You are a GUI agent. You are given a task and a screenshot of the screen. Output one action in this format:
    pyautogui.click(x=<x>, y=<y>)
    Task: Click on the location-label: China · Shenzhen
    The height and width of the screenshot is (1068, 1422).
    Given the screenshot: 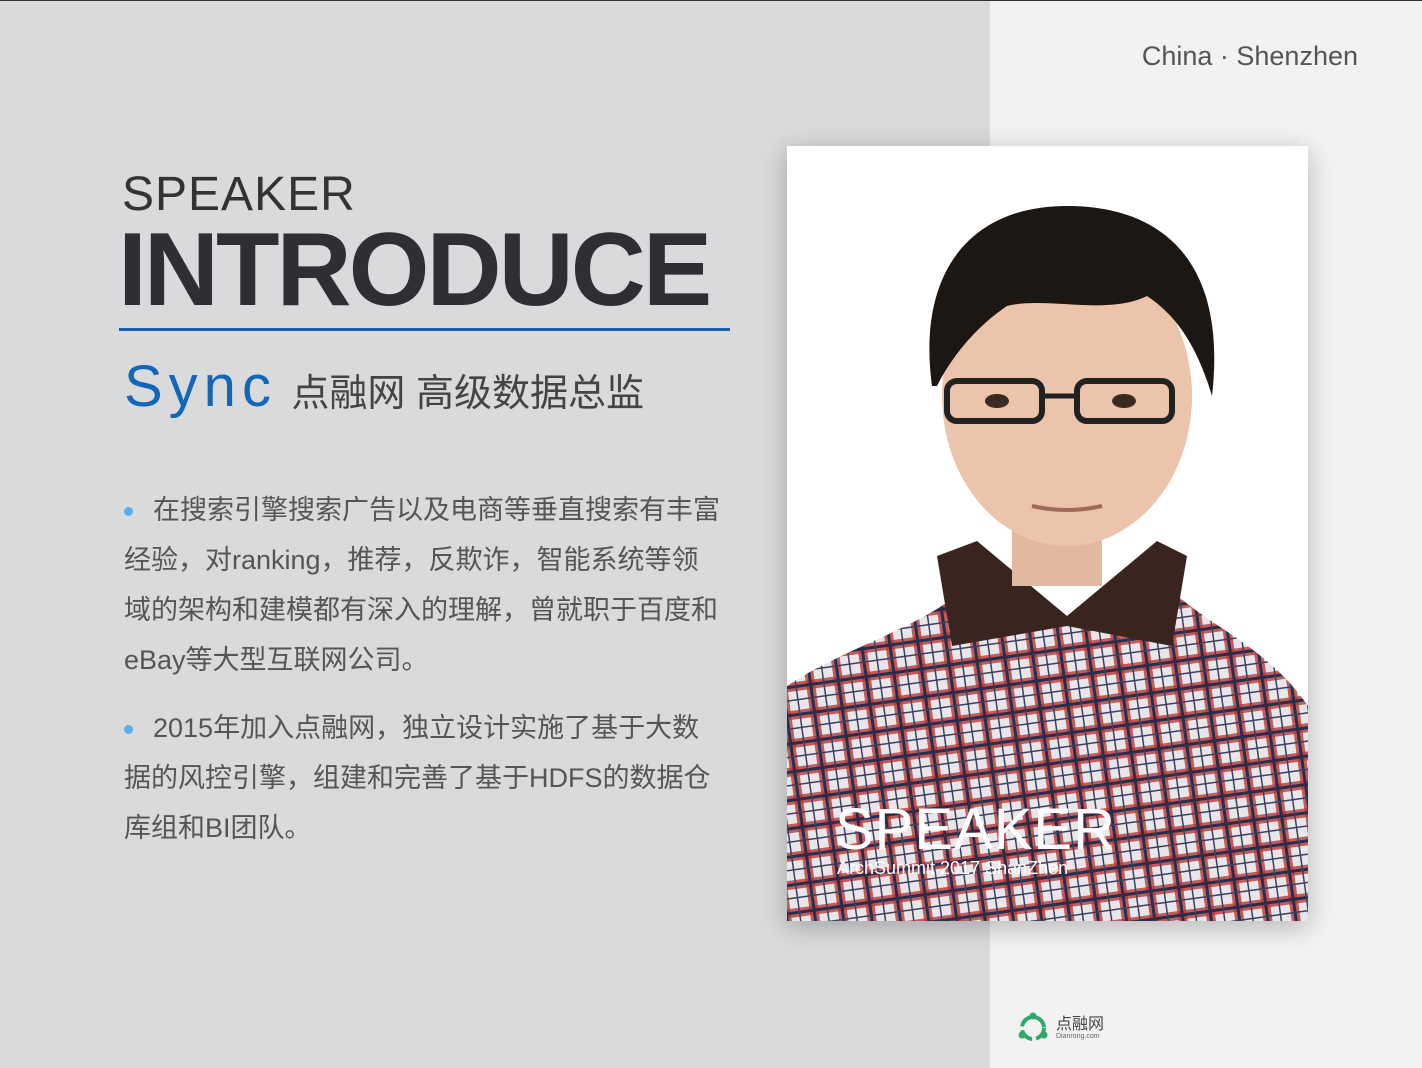 What is the action you would take?
    pyautogui.click(x=1249, y=56)
    